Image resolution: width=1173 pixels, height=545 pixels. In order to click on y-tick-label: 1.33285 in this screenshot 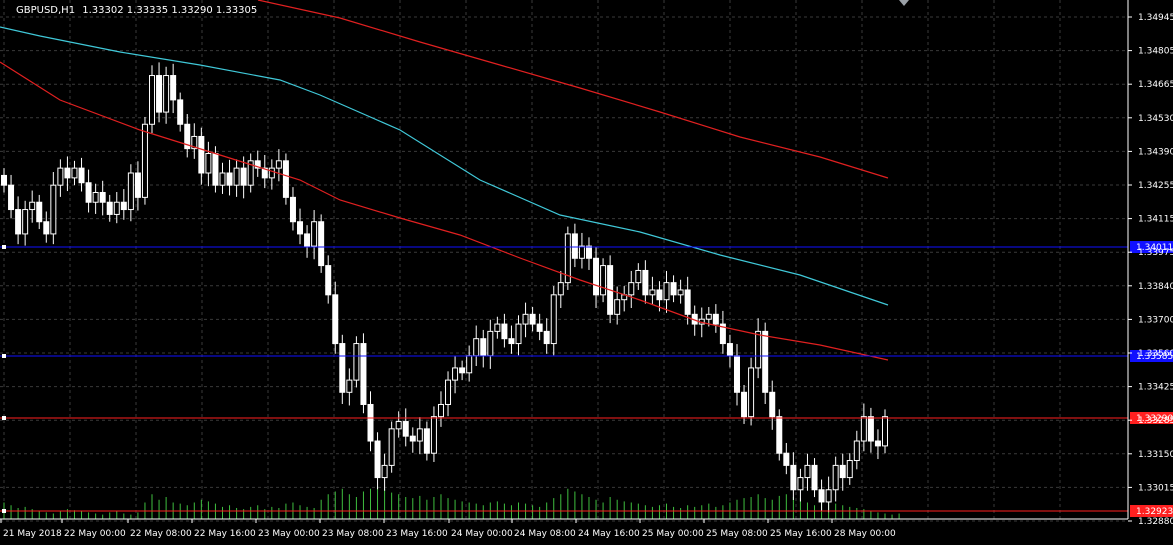, I will do `click(1155, 421)`.